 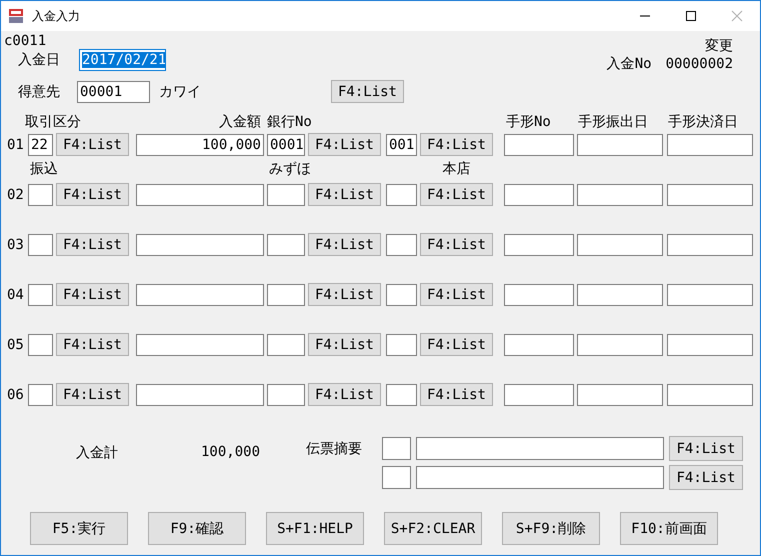 What do you see at coordinates (40, 145) in the screenshot?
I see `type-code-field: 22` at bounding box center [40, 145].